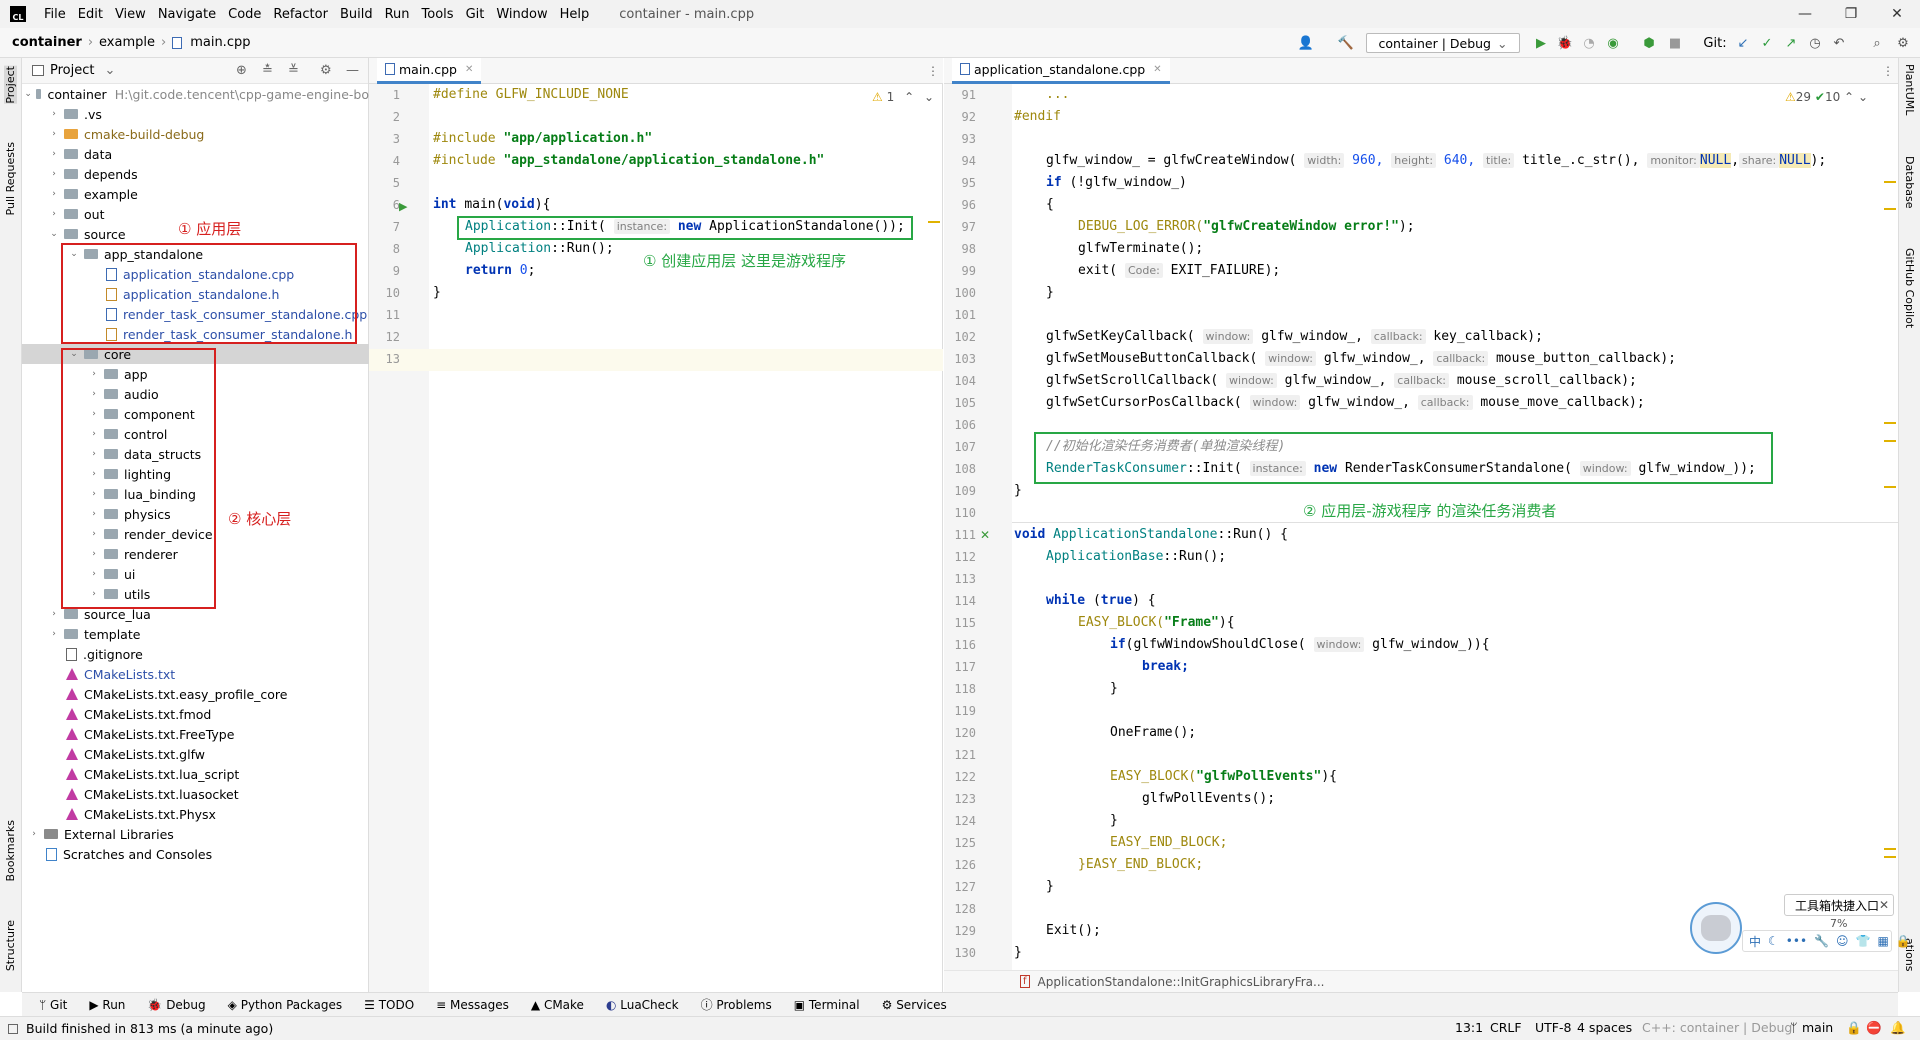 Image resolution: width=1920 pixels, height=1040 pixels. What do you see at coordinates (438, 14) in the screenshot?
I see `menu-tools: Tools` at bounding box center [438, 14].